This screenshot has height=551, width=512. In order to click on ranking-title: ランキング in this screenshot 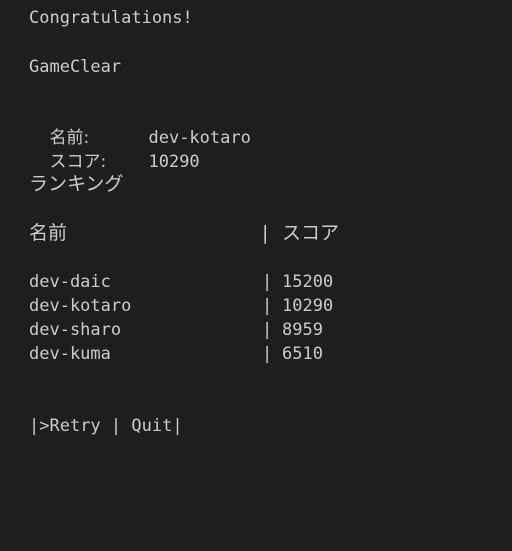, I will do `click(76, 184)`.